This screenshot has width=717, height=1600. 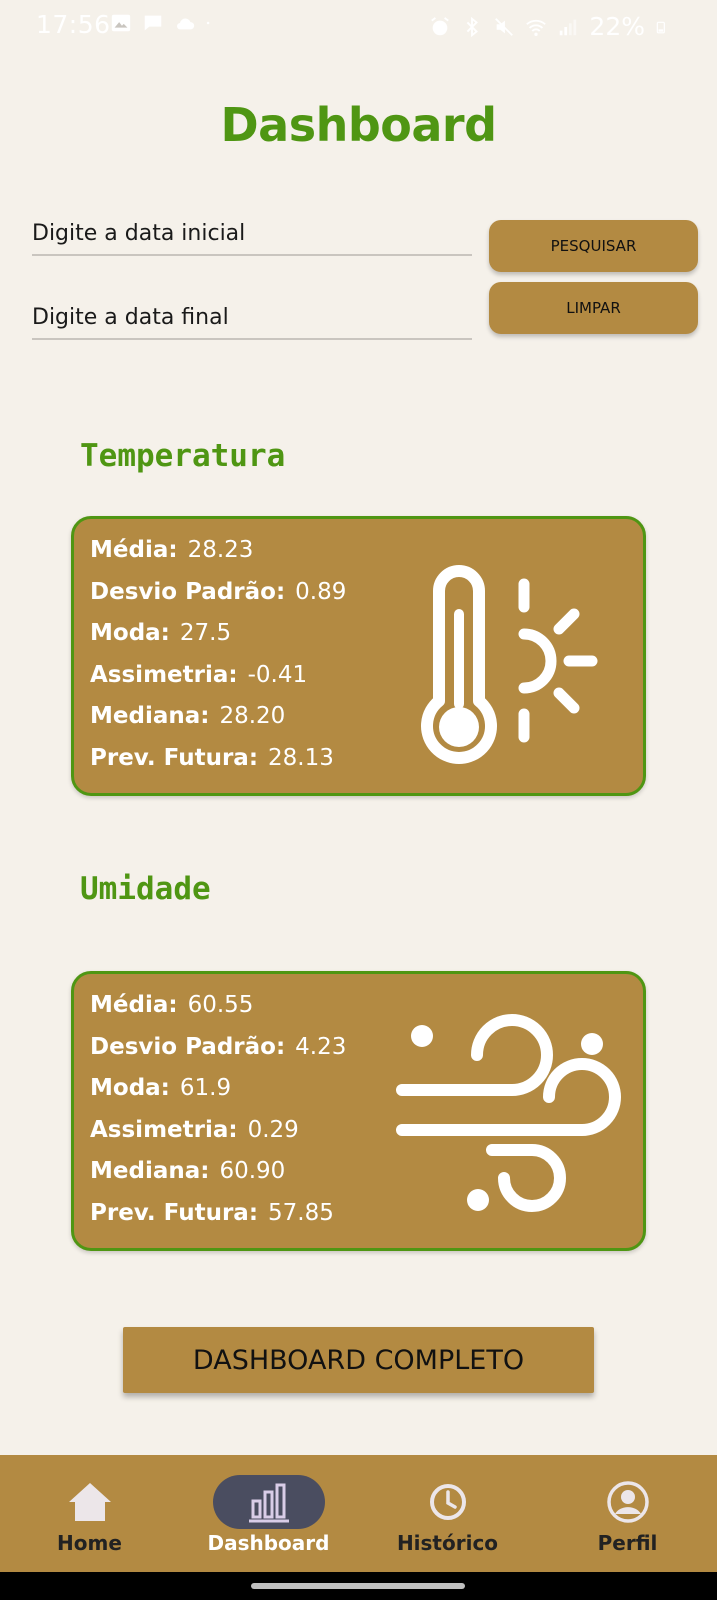 I want to click on clock-icon, so click(x=447, y=1502).